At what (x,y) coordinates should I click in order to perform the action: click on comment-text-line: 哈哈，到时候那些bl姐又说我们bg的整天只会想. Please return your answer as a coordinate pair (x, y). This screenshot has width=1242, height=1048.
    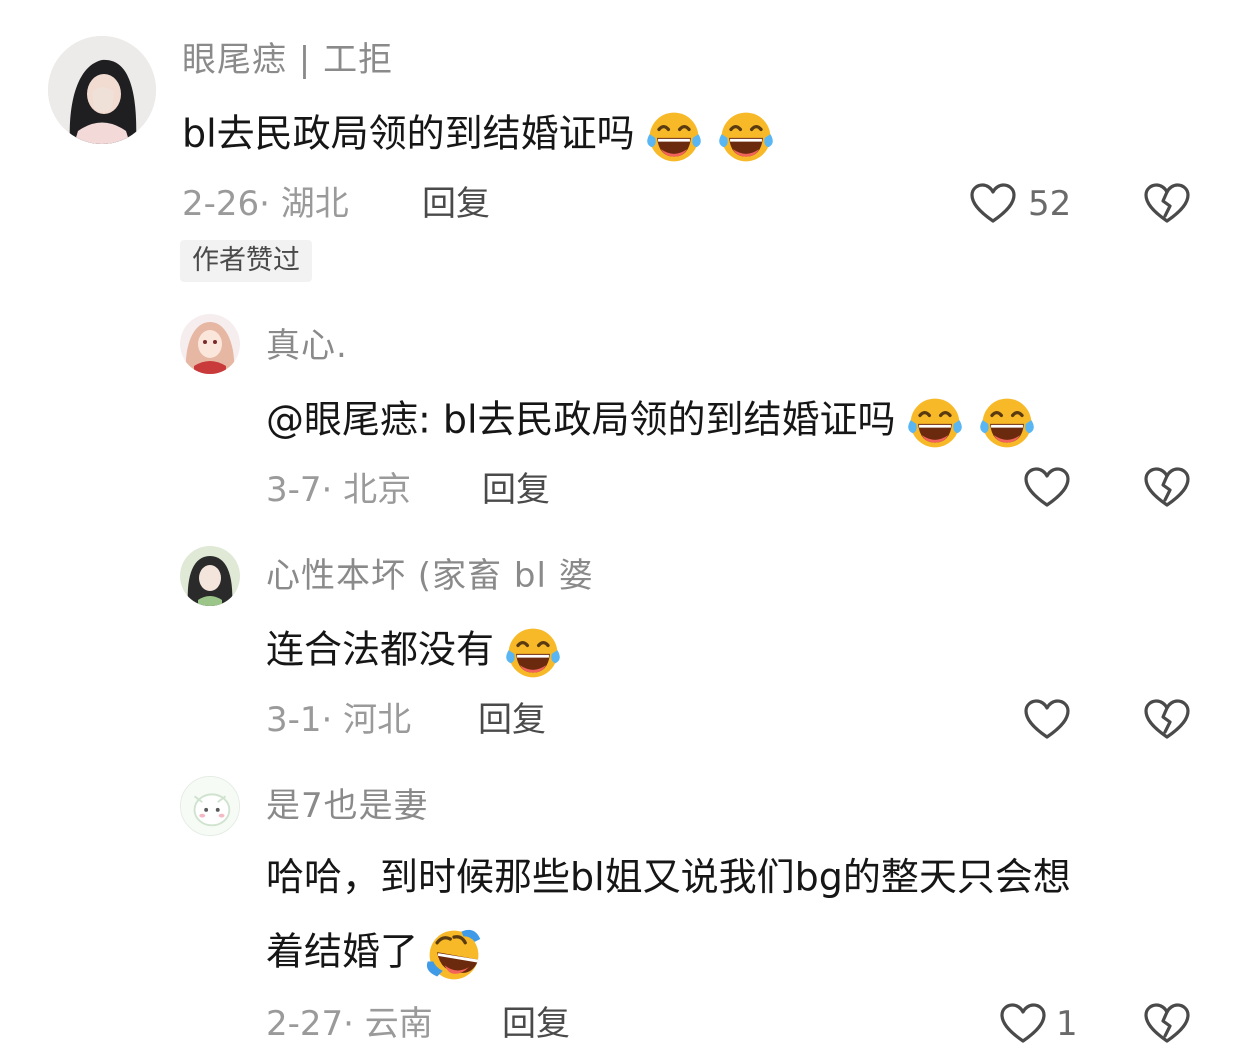
    Looking at the image, I should click on (668, 877).